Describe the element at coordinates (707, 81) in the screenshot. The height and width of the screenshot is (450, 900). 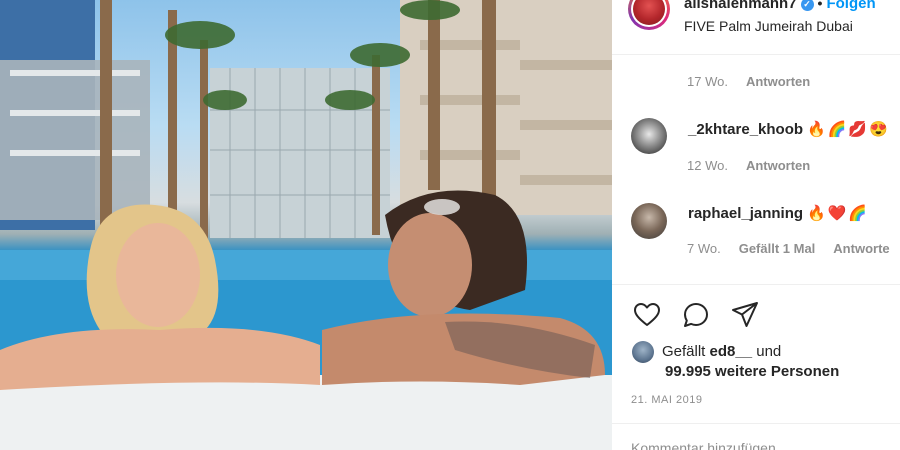
I see `comment-time: 17 Wo.` at that location.